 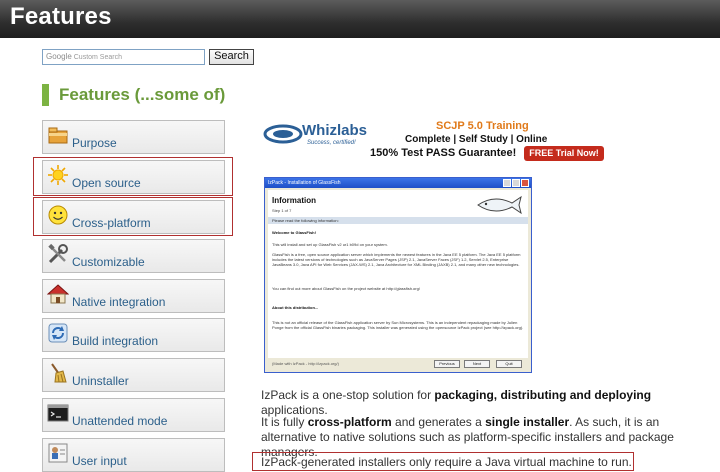 What do you see at coordinates (477, 364) in the screenshot?
I see `installer-next-button: Next` at bounding box center [477, 364].